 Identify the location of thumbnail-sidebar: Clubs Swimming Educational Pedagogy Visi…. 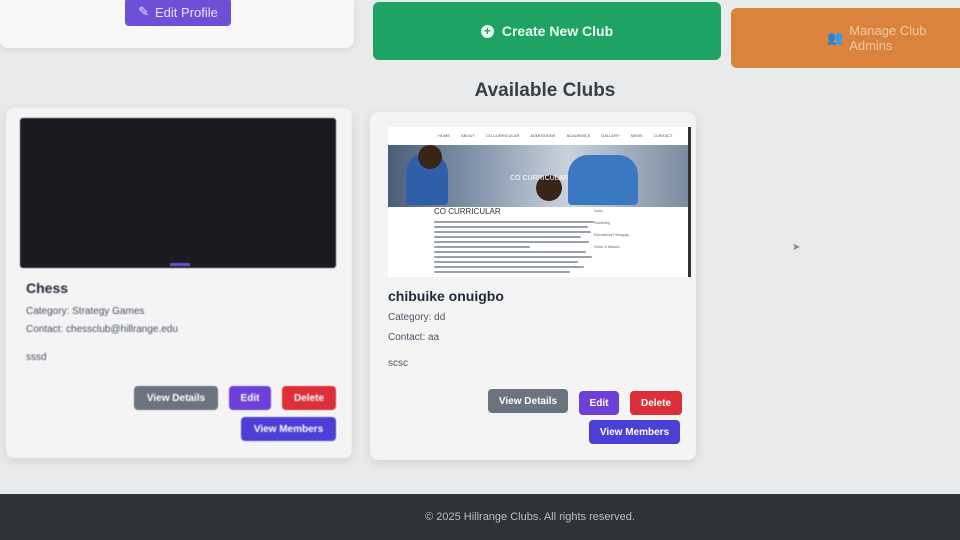
(612, 229).